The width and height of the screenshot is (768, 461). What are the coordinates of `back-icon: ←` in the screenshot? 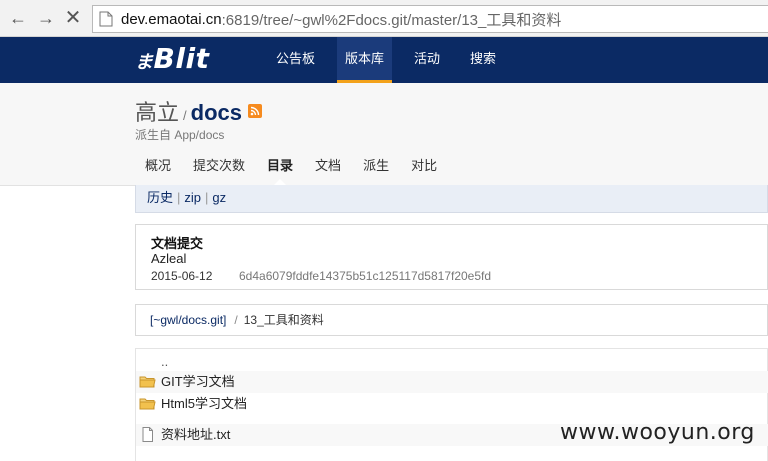 It's located at (18, 18).